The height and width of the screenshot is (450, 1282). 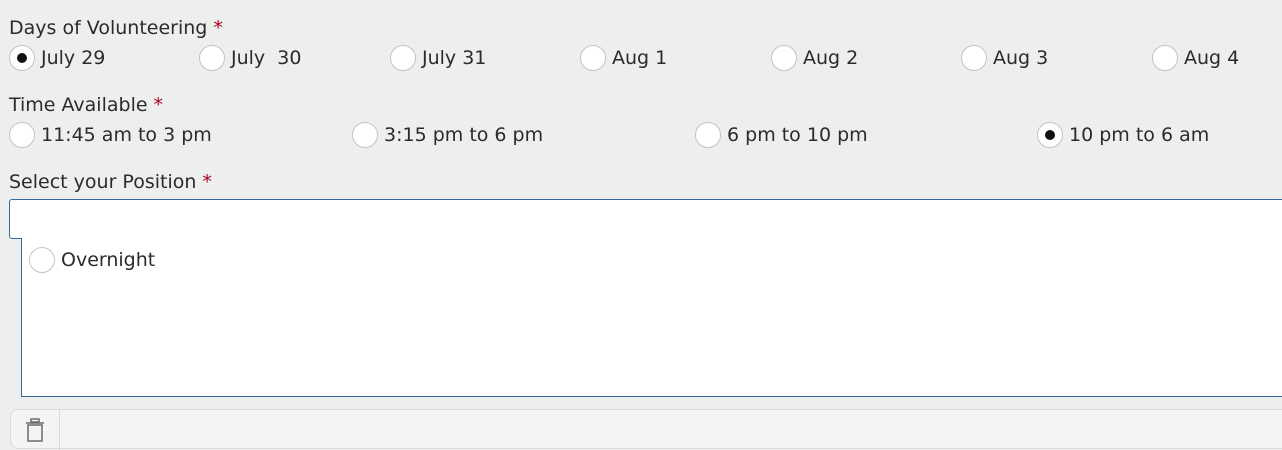 I want to click on radio-option-aug-3: Aug 3, so click(x=1004, y=58).